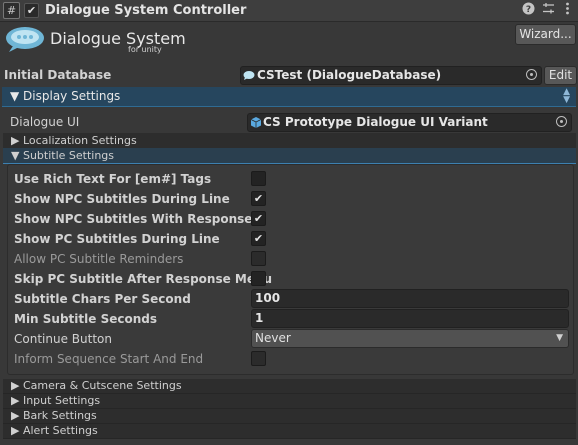 This screenshot has height=445, width=578. Describe the element at coordinates (258, 238) in the screenshot. I see `show-pc-subtitles-during-line-checkbox: ✔` at that location.